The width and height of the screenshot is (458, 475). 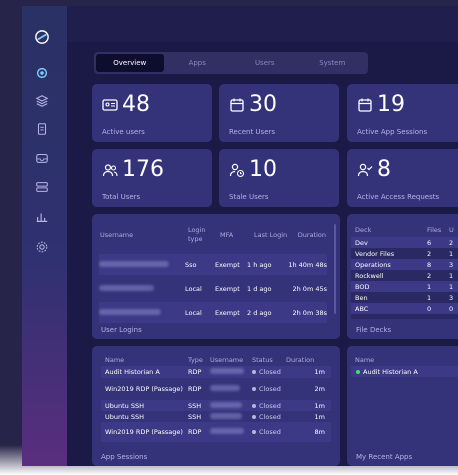 I want to click on logo-icon, so click(x=42, y=37).